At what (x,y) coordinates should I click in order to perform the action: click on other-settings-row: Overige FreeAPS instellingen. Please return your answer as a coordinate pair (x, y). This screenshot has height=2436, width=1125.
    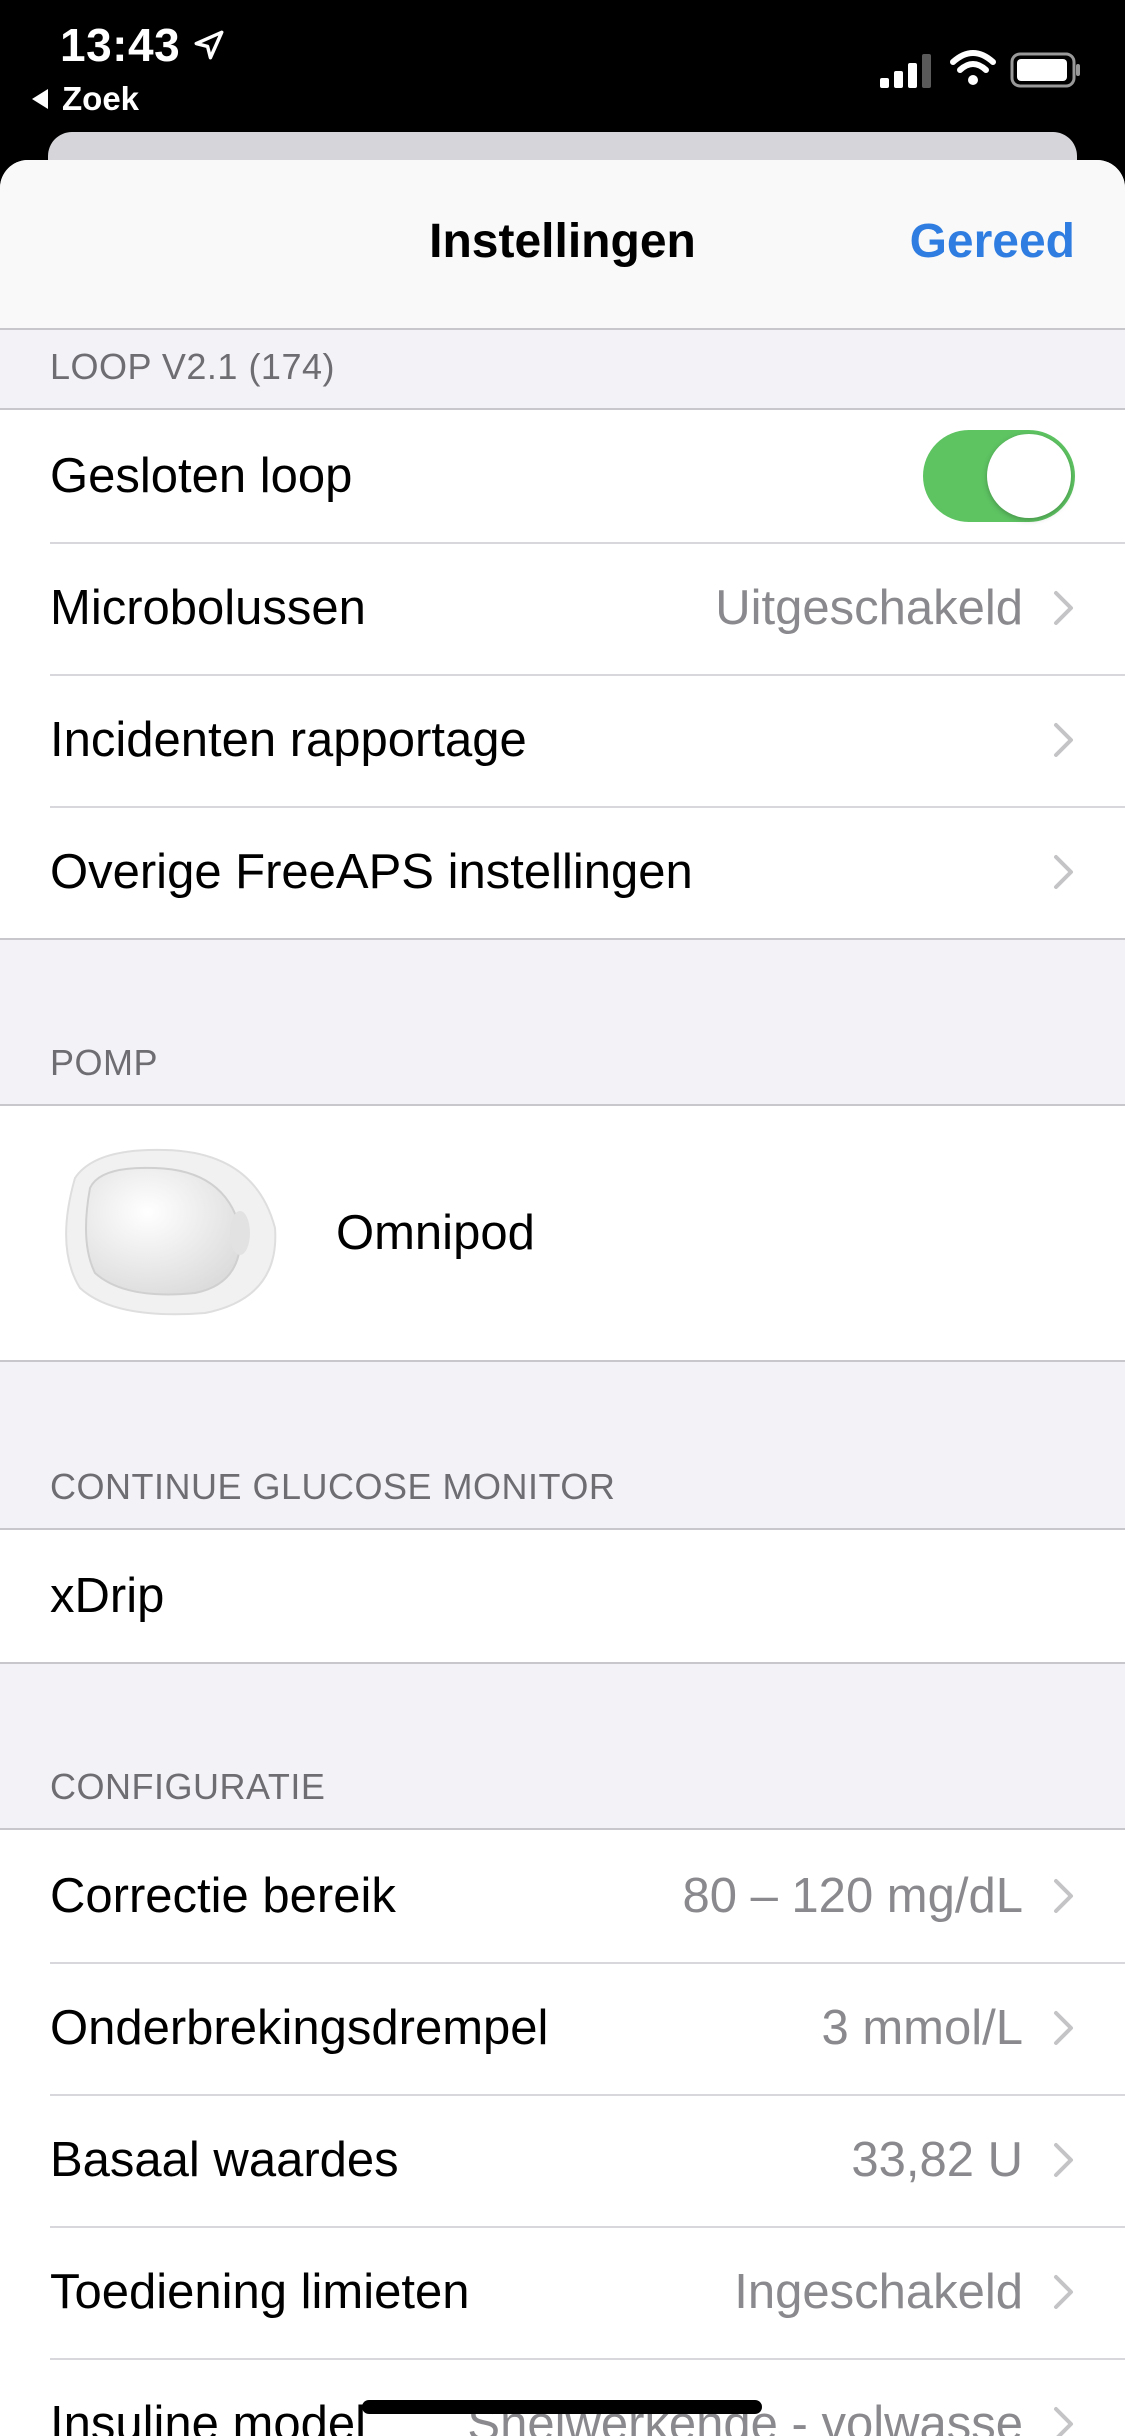
    Looking at the image, I should click on (562, 872).